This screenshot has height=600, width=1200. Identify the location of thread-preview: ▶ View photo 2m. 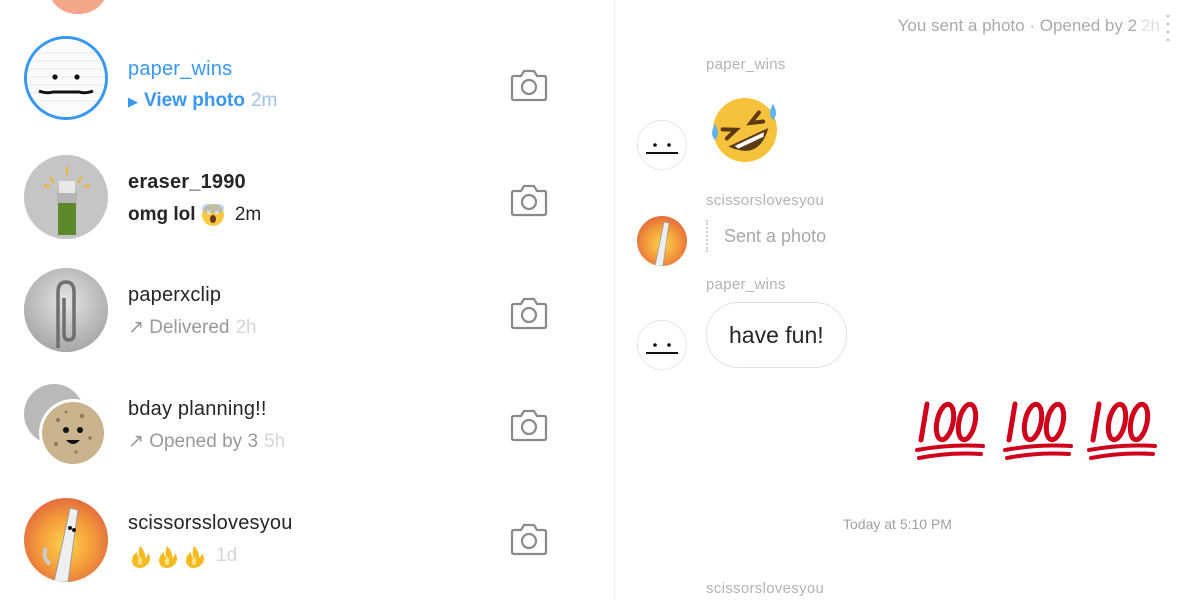
(202, 101).